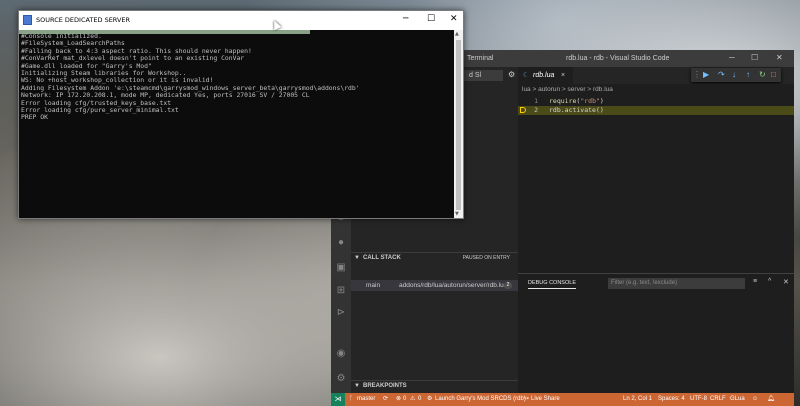 This screenshot has height=406, width=800. Describe the element at coordinates (508, 285) in the screenshot. I see `frame-line-badge: 2` at that location.